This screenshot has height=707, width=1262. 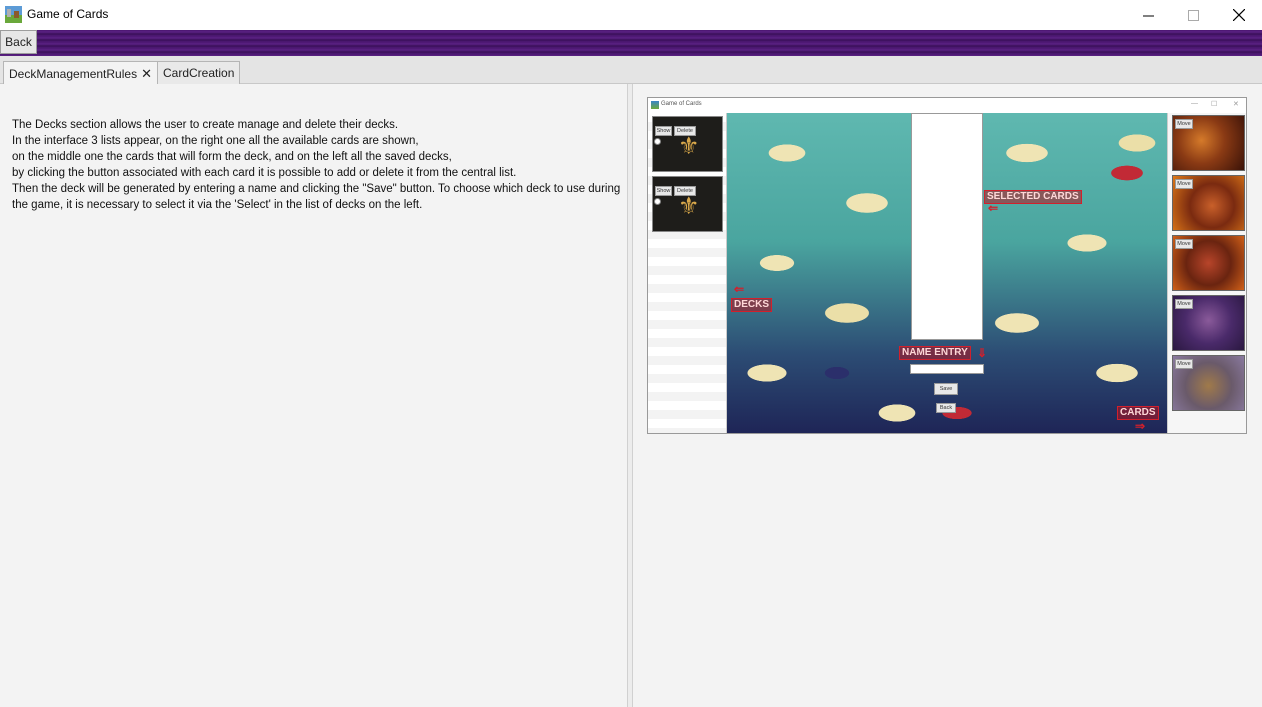 I want to click on tab-label: DeckManagementRules, so click(x=73, y=73).